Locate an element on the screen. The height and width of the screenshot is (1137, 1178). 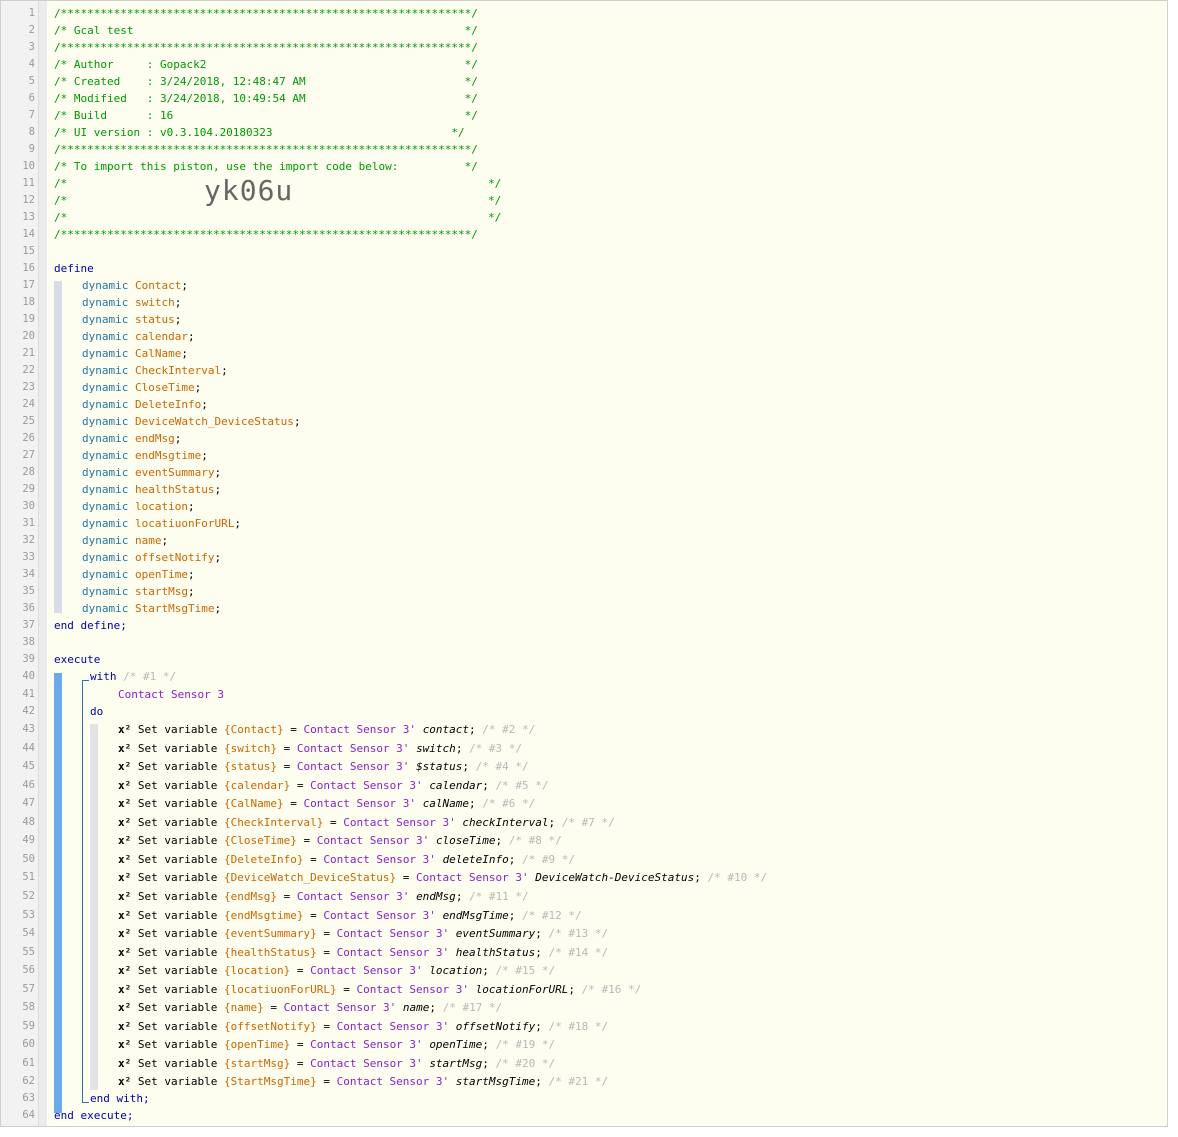
target-variable: {location} is located at coordinates (257, 970).